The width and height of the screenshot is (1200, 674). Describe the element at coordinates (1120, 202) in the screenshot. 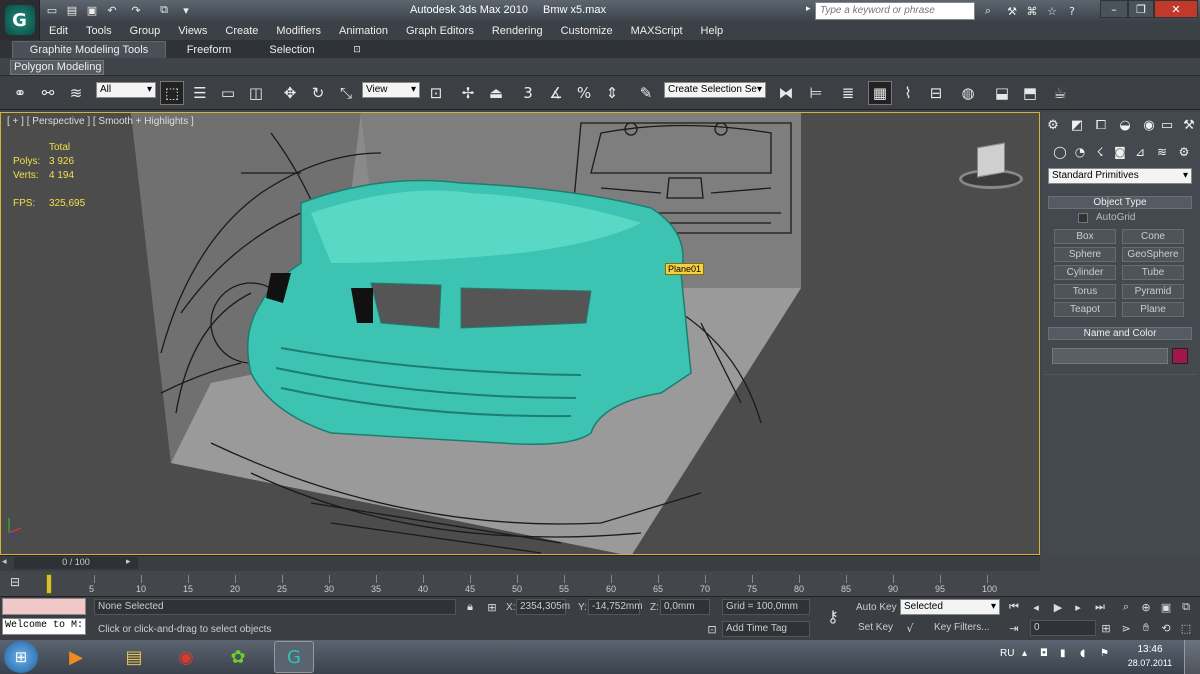

I see `object-type-rollout: Object Type` at that location.